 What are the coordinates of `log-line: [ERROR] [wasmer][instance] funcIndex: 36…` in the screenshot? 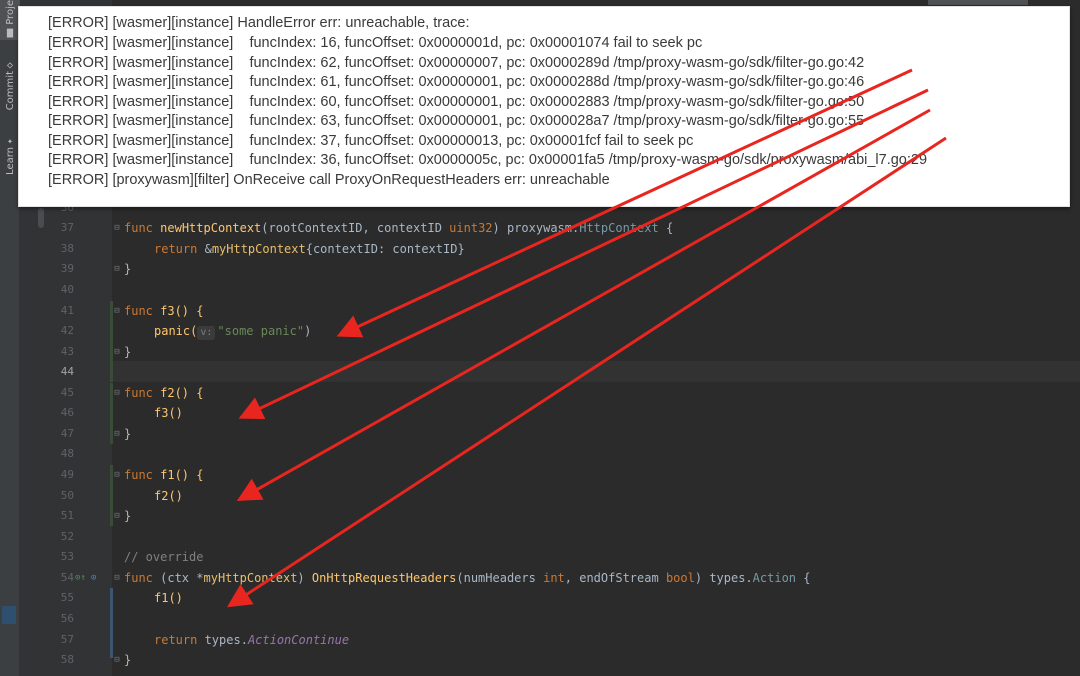 It's located at (488, 160).